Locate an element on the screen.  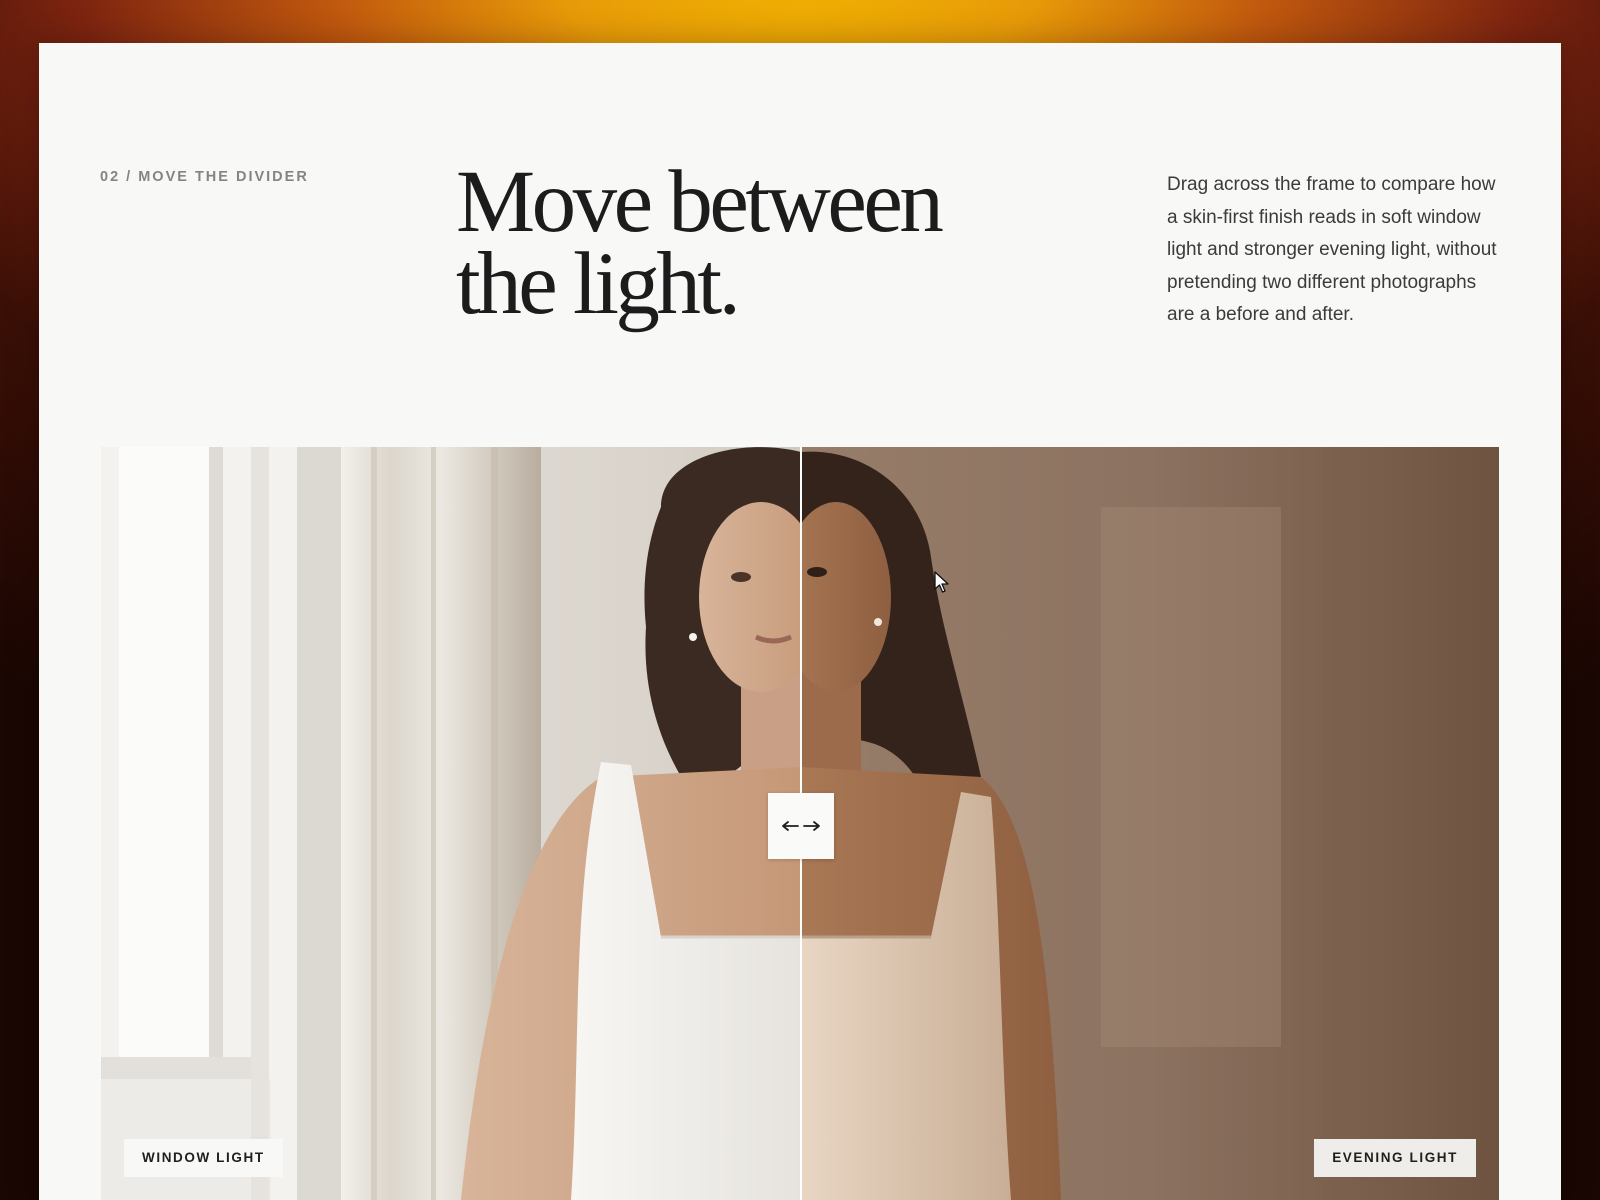
left-right-arrows-icon is located at coordinates (801, 826).